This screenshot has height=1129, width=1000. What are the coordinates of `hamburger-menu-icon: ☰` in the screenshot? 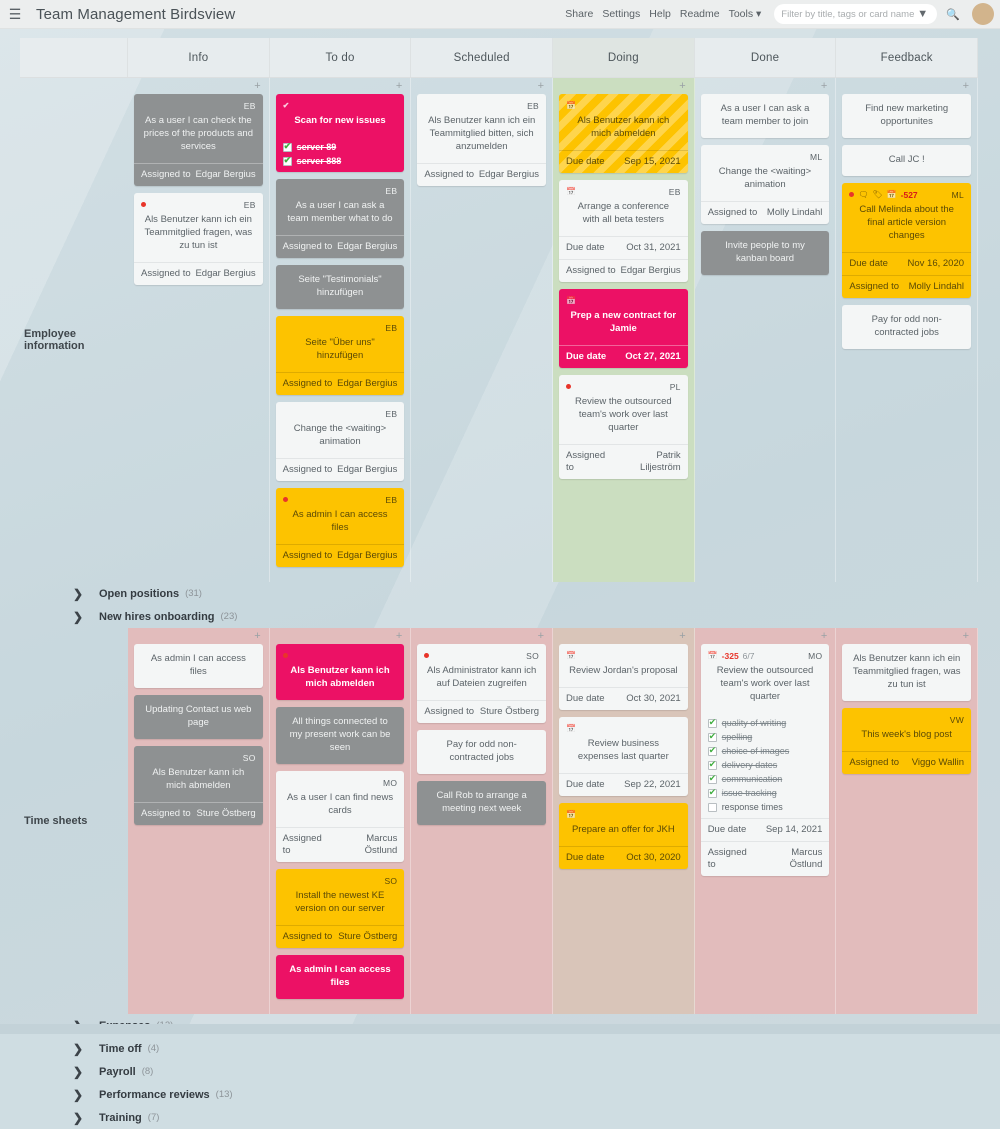 It's located at (15, 14).